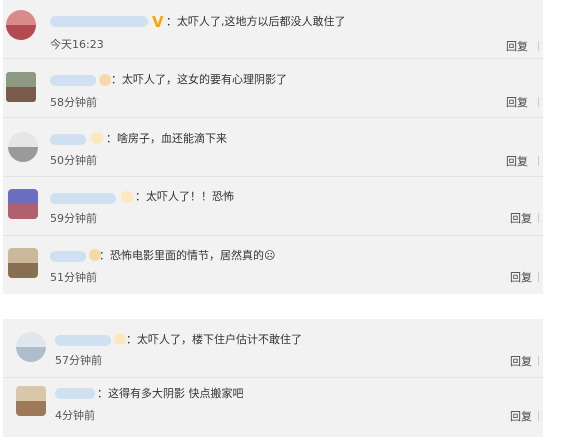  What do you see at coordinates (273, 265) in the screenshot?
I see `comment-item: ：恐怖电影里面的情节，居然真的☹ 51分钟前 回复` at bounding box center [273, 265].